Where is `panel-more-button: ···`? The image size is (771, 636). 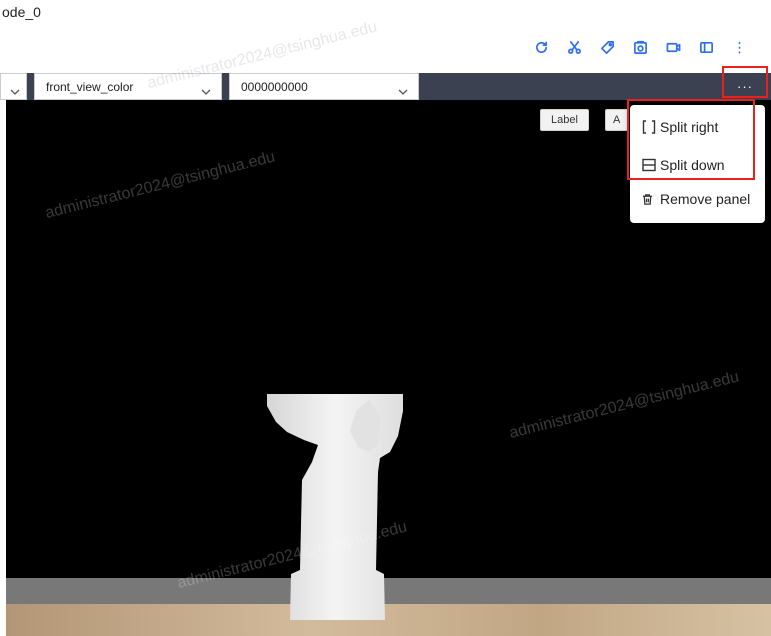
panel-more-button: ··· is located at coordinates (745, 86).